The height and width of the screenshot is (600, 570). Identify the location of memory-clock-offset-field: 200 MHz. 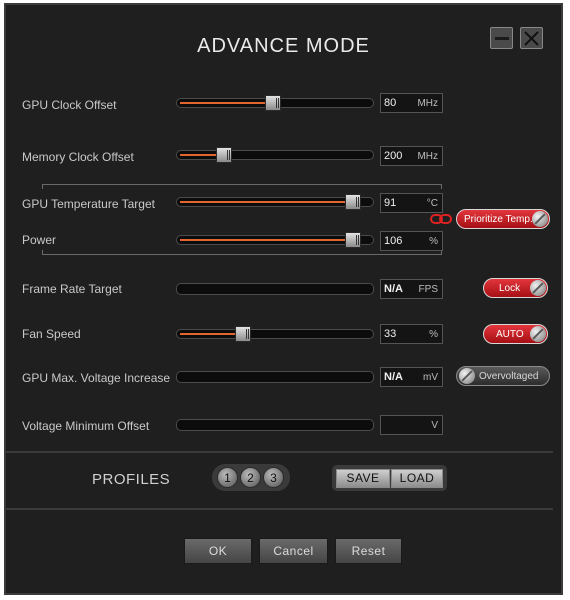
(411, 156).